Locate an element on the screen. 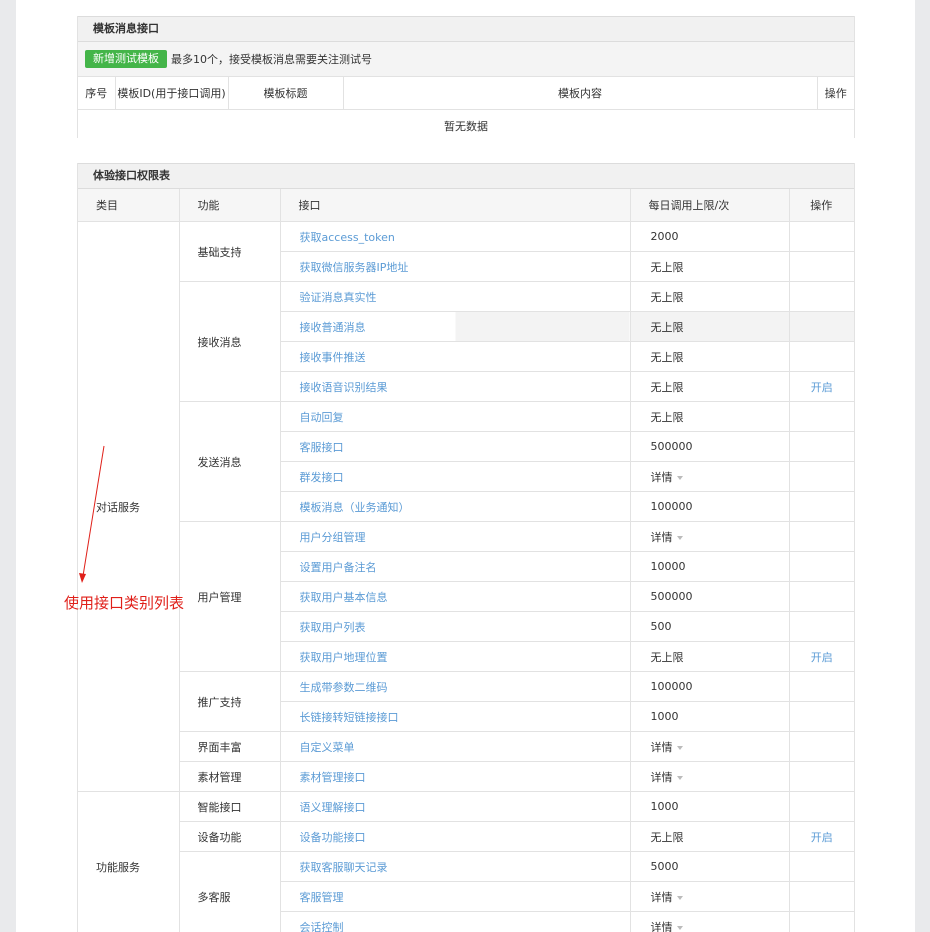  api-link: 接收语音识别结果 is located at coordinates (455, 386).